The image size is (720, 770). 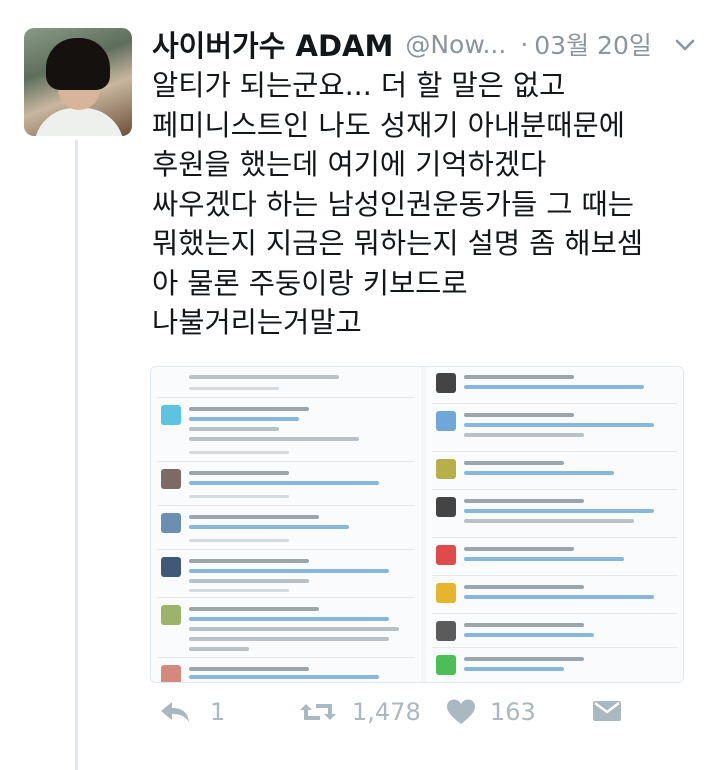 I want to click on reply-icon, so click(x=175, y=712).